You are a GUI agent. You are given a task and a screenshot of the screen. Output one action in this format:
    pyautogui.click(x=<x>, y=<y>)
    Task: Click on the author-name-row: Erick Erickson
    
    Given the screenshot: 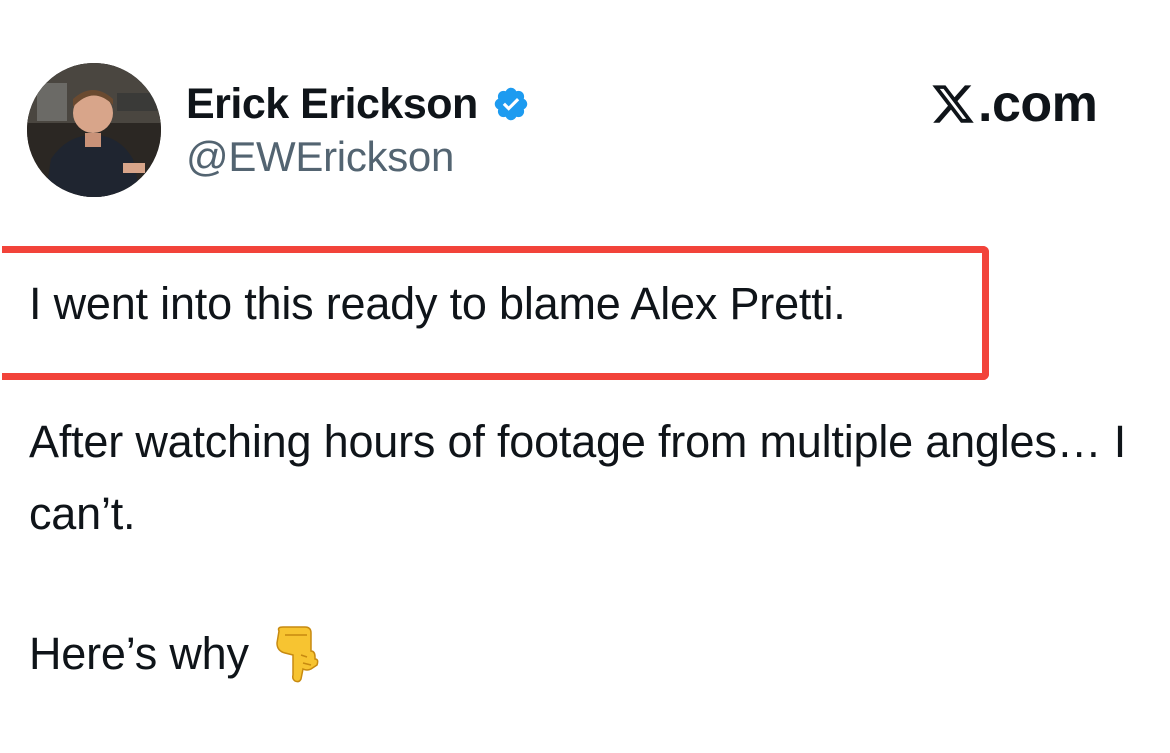 What is the action you would take?
    pyautogui.click(x=358, y=104)
    